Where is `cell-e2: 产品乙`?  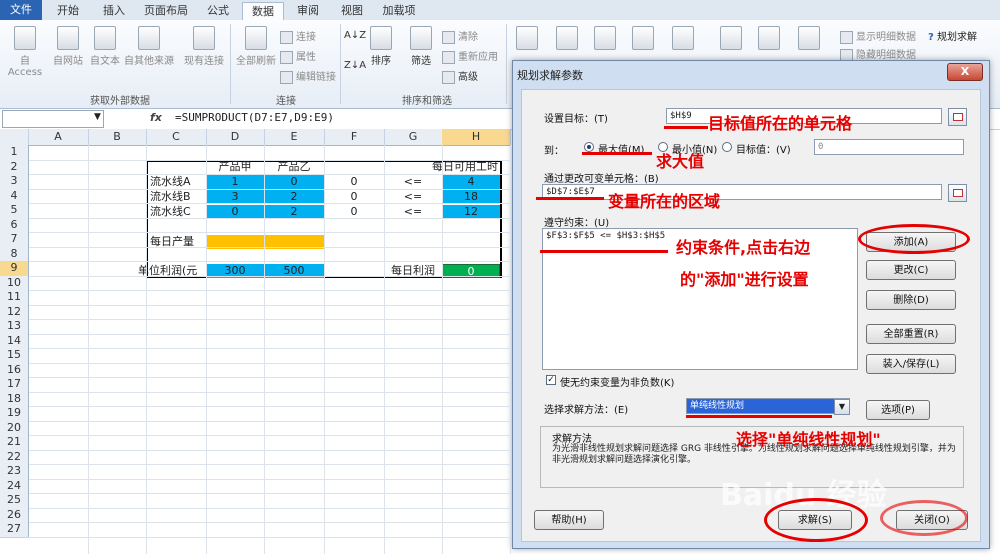 cell-e2: 产品乙 is located at coordinates (294, 167).